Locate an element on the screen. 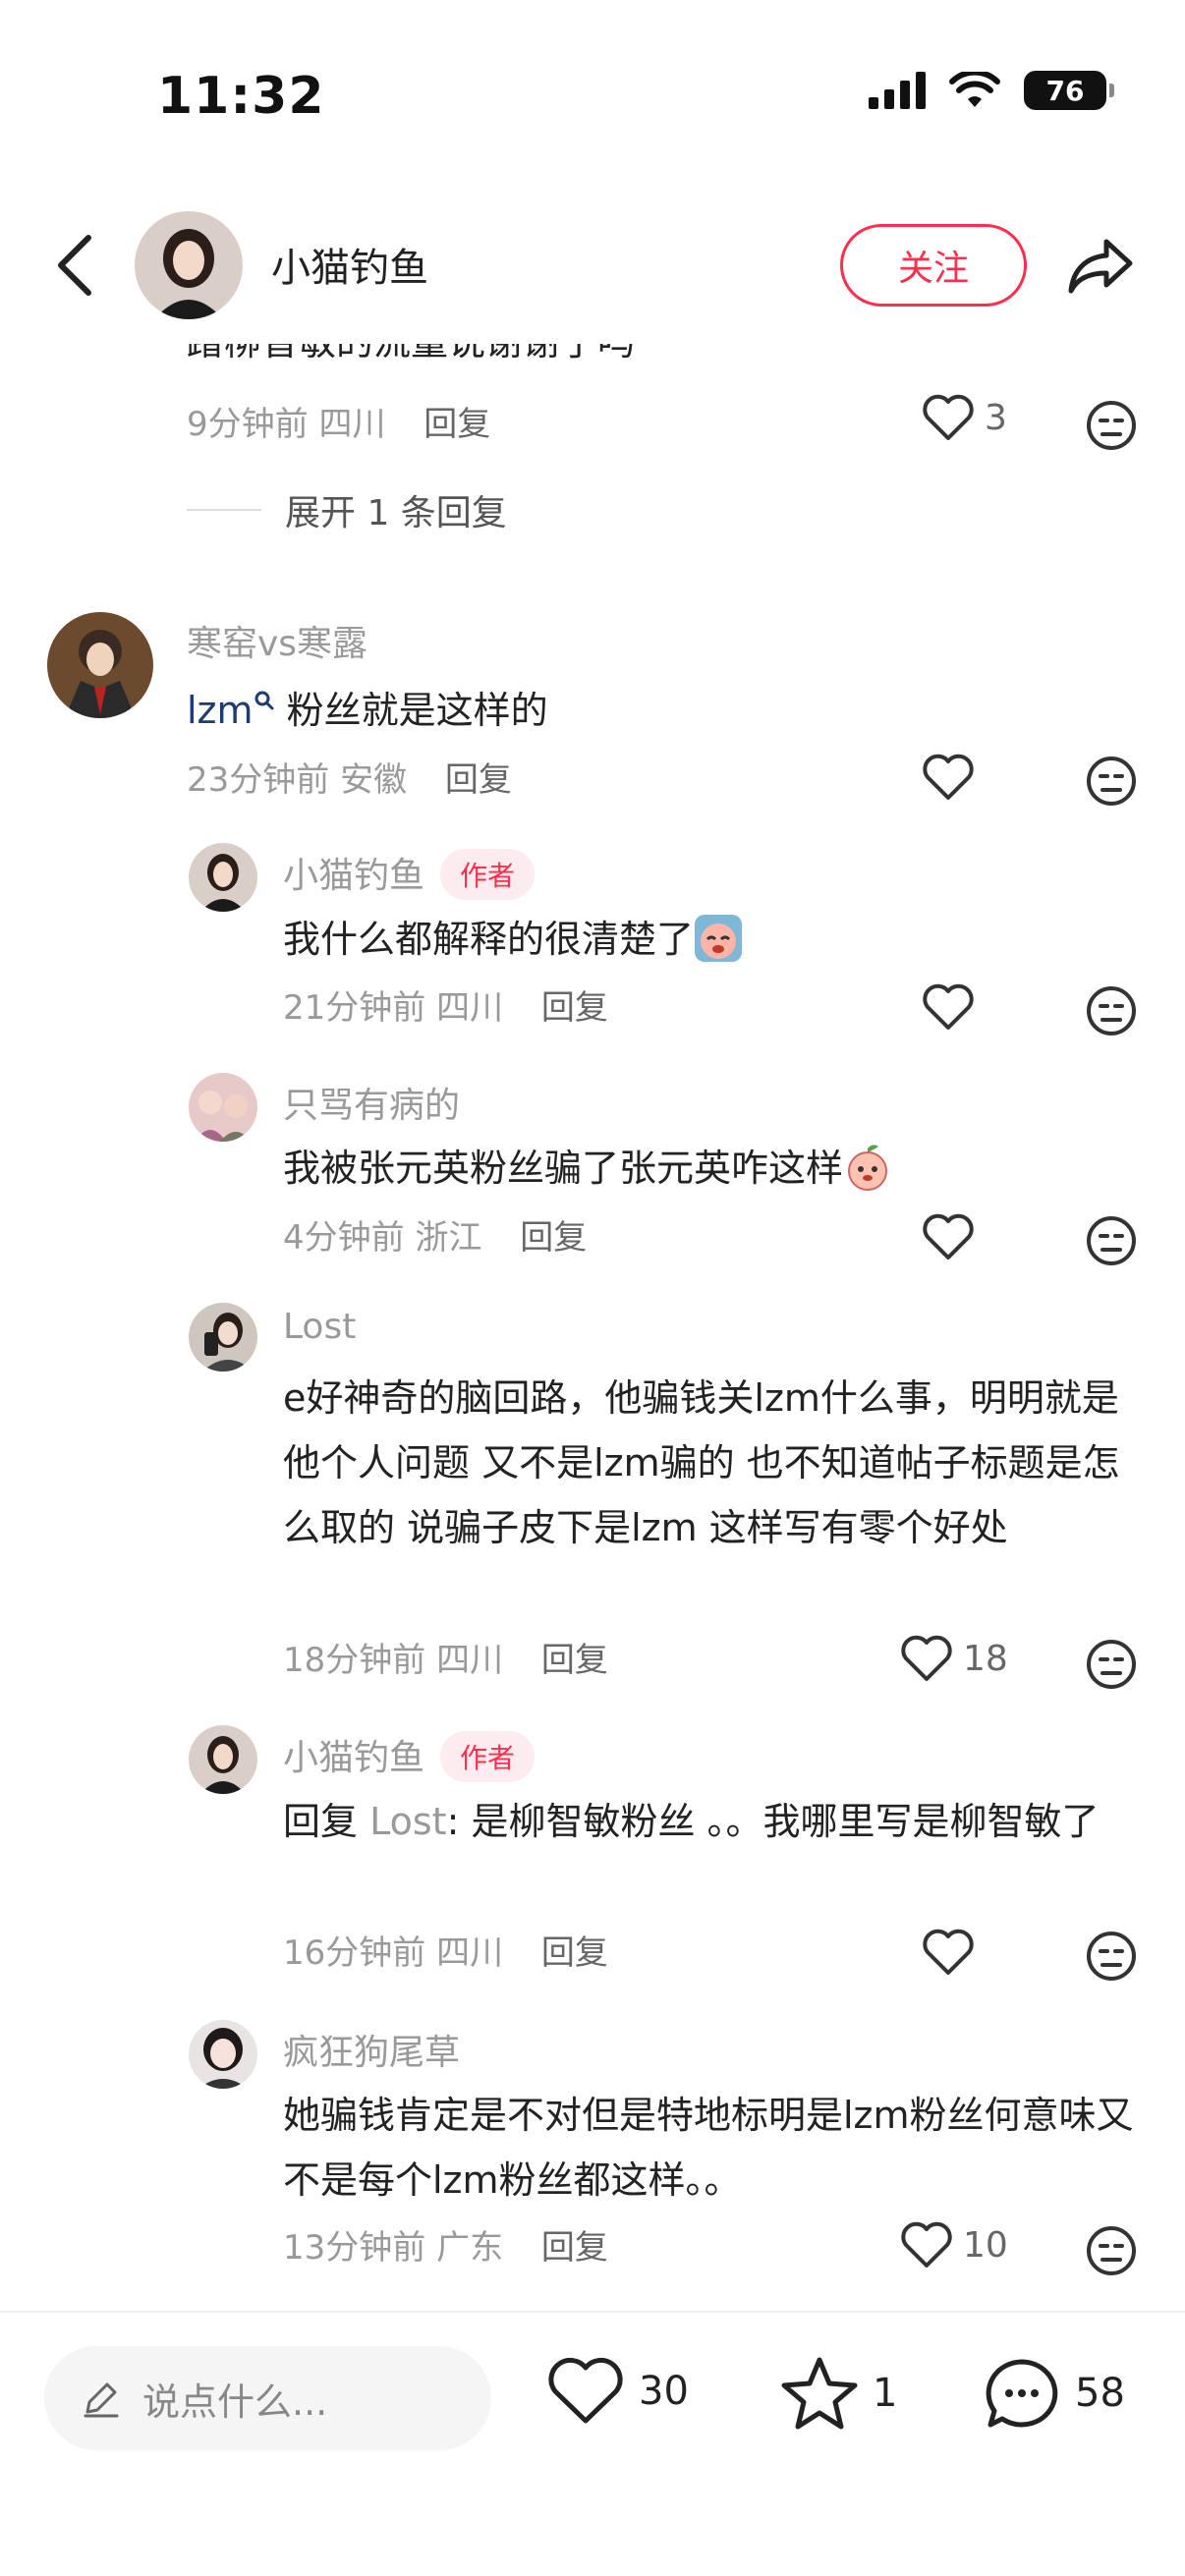  expand-replies-button: 展开 1 条回复 is located at coordinates (347, 509).